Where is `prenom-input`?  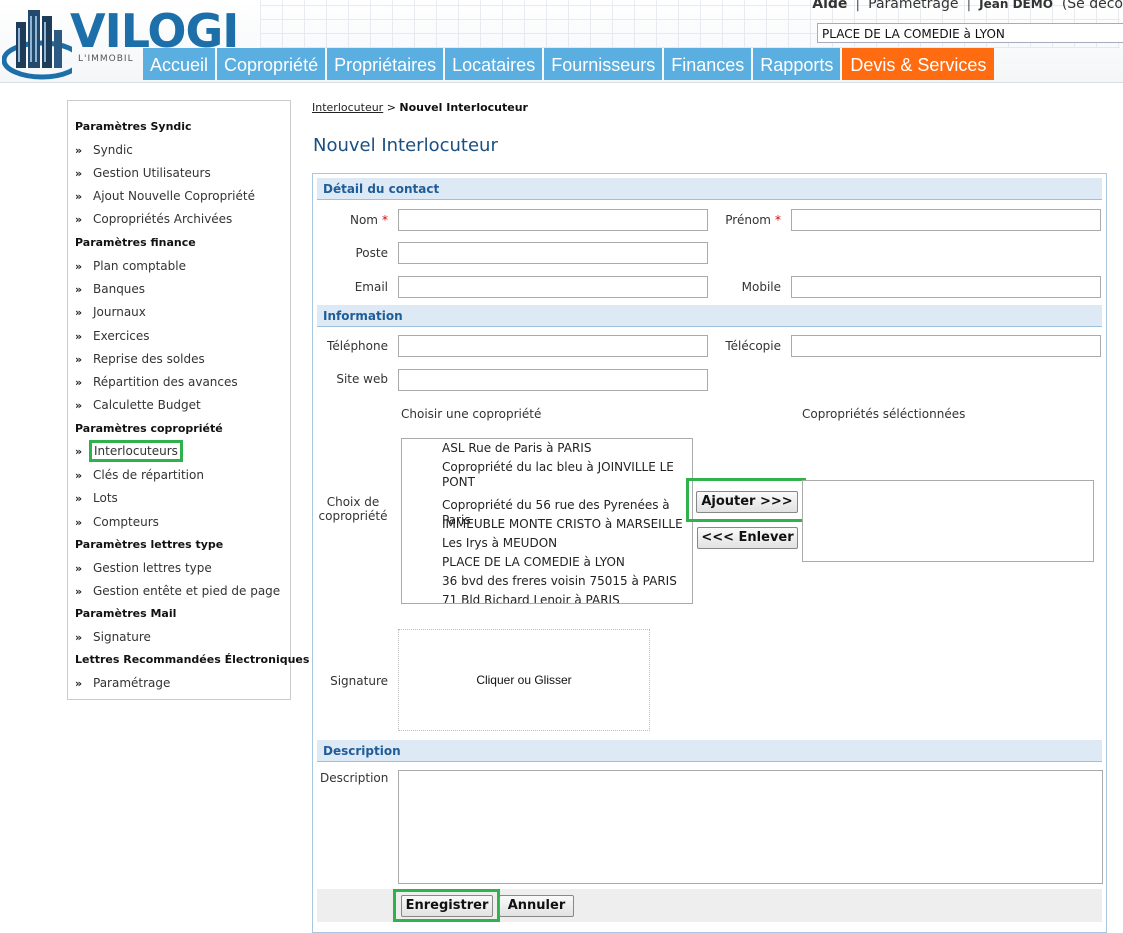 prenom-input is located at coordinates (946, 220).